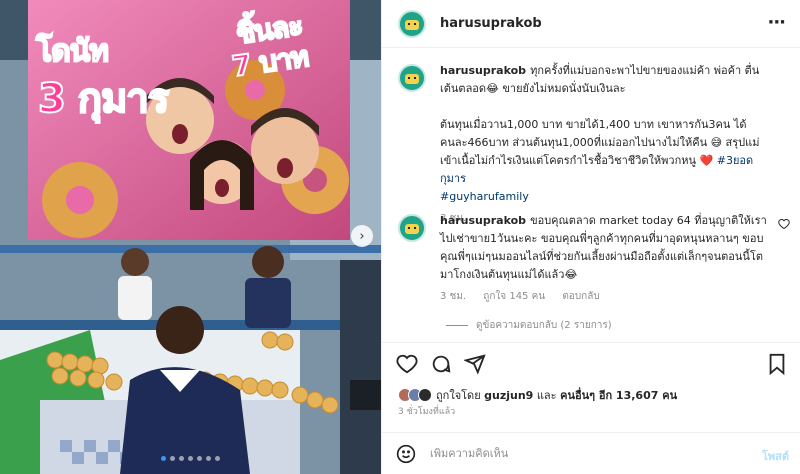 The width and height of the screenshot is (800, 474). I want to click on add-comment-bar: โพสต์, so click(591, 453).